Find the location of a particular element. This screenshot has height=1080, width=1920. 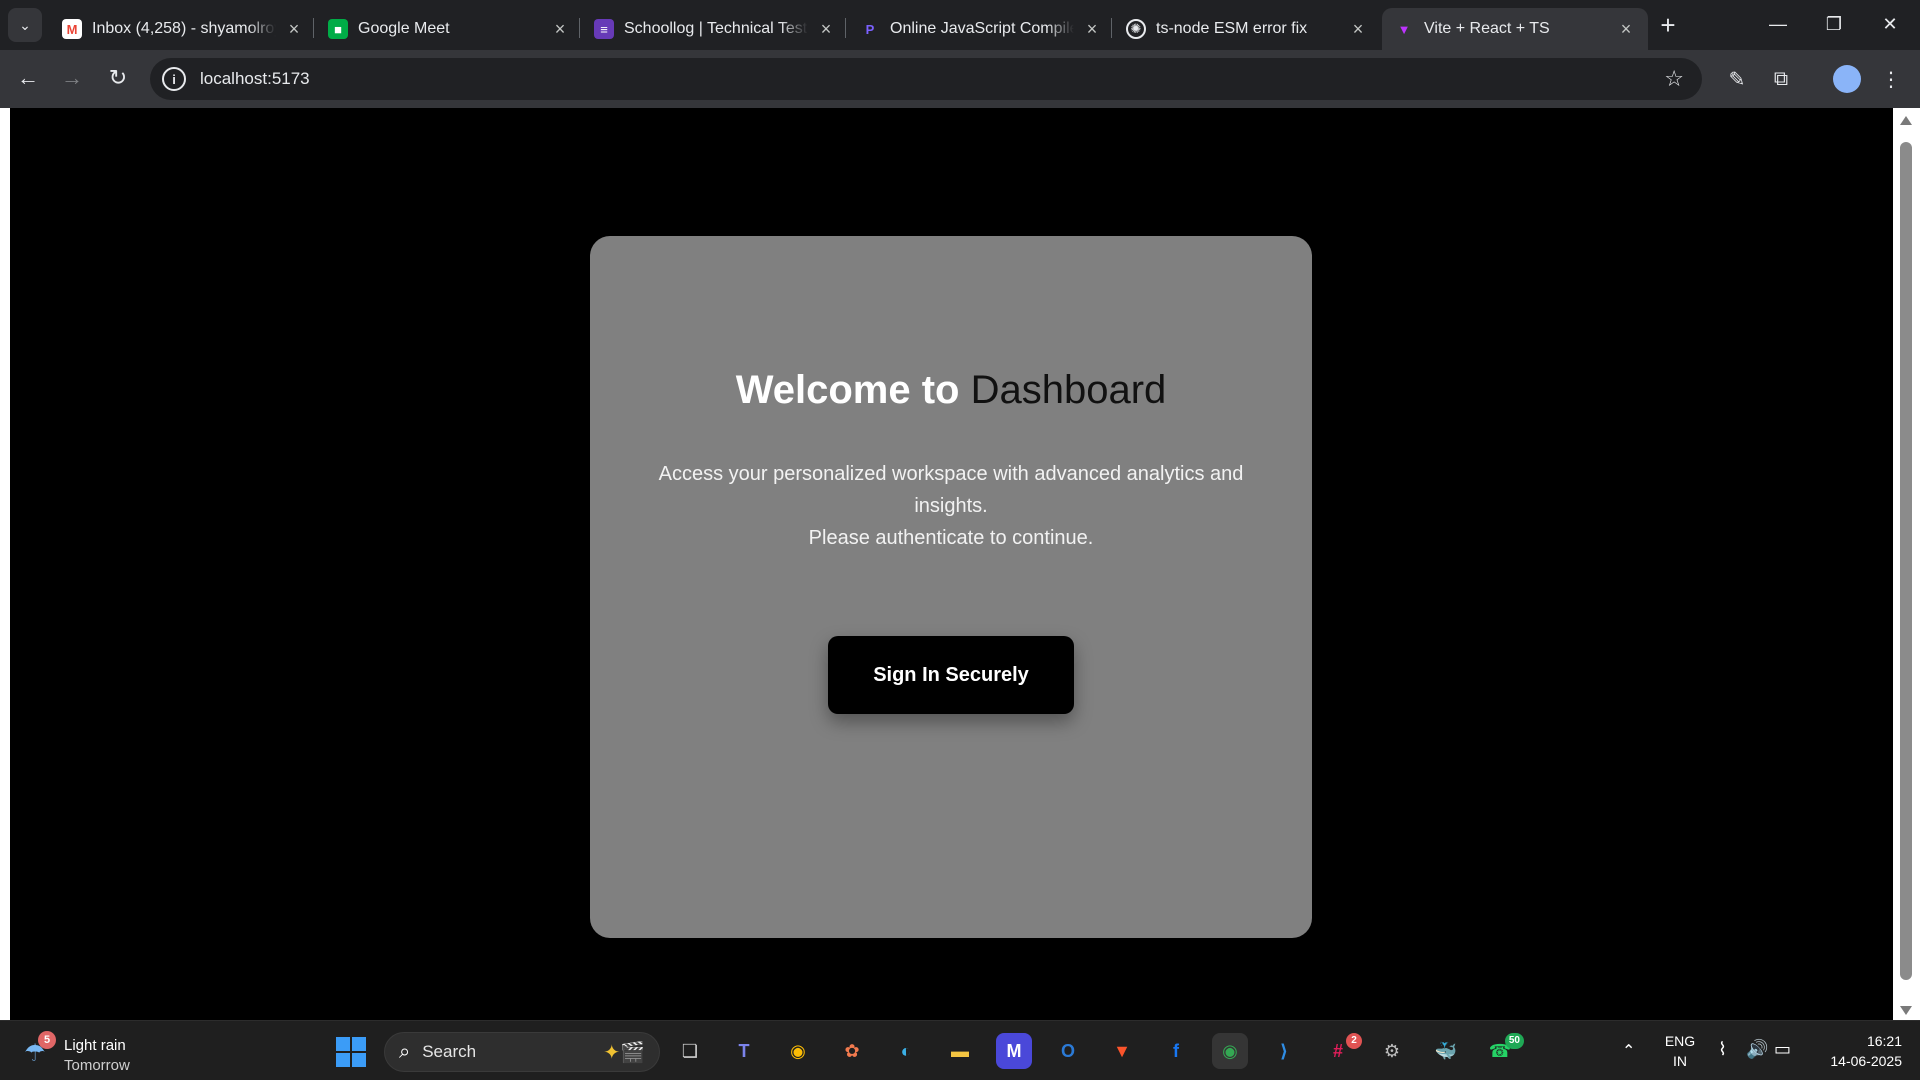

date-text: 14-06-2025 is located at coordinates (1866, 1061).